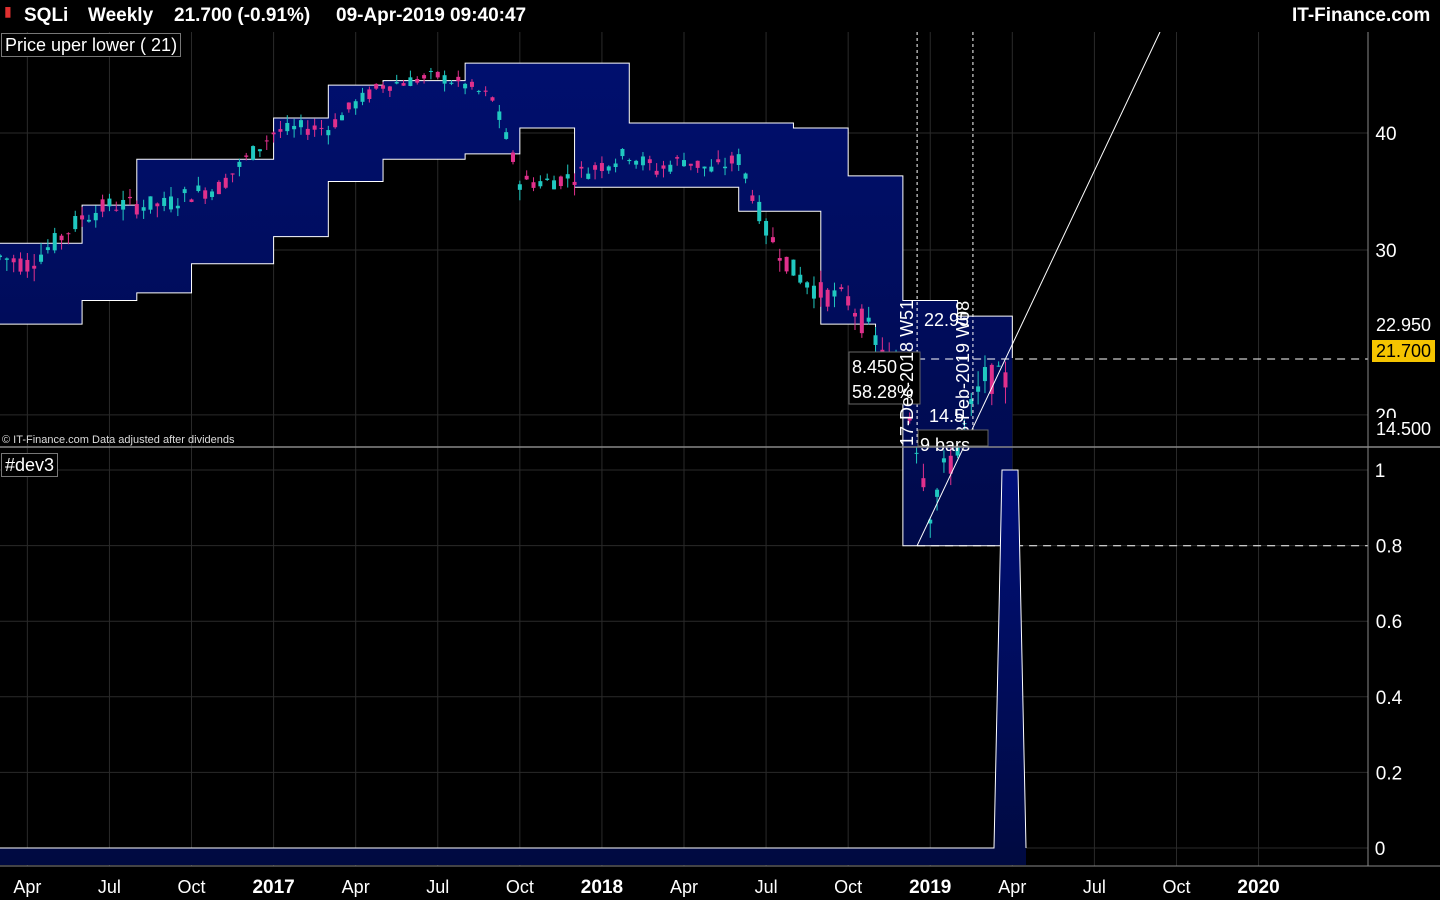 This screenshot has width=1440, height=900. I want to click on dev3-indicator-label: #dev3, so click(30, 465).